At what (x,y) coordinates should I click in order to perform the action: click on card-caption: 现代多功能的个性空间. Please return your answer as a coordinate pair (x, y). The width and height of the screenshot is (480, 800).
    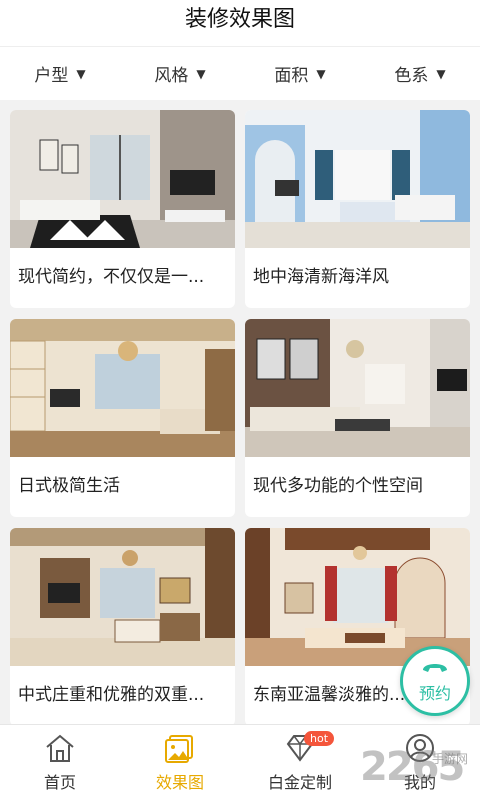
    Looking at the image, I should click on (338, 486).